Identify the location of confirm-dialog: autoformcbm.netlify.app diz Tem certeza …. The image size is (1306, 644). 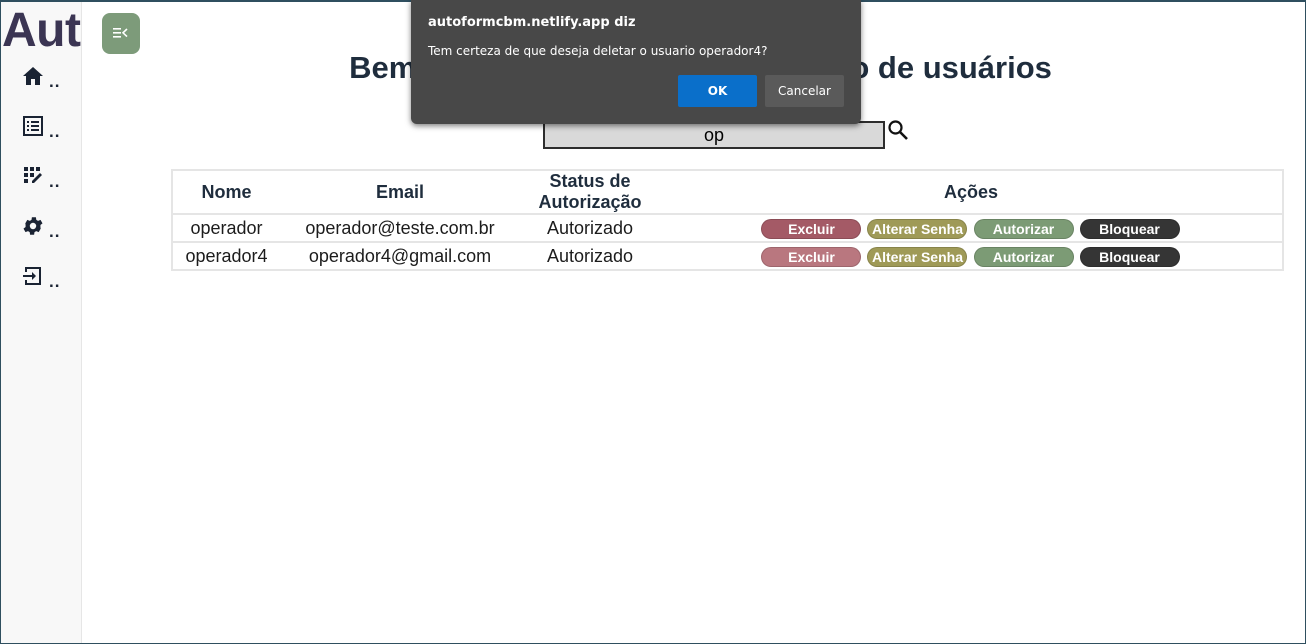
(636, 62).